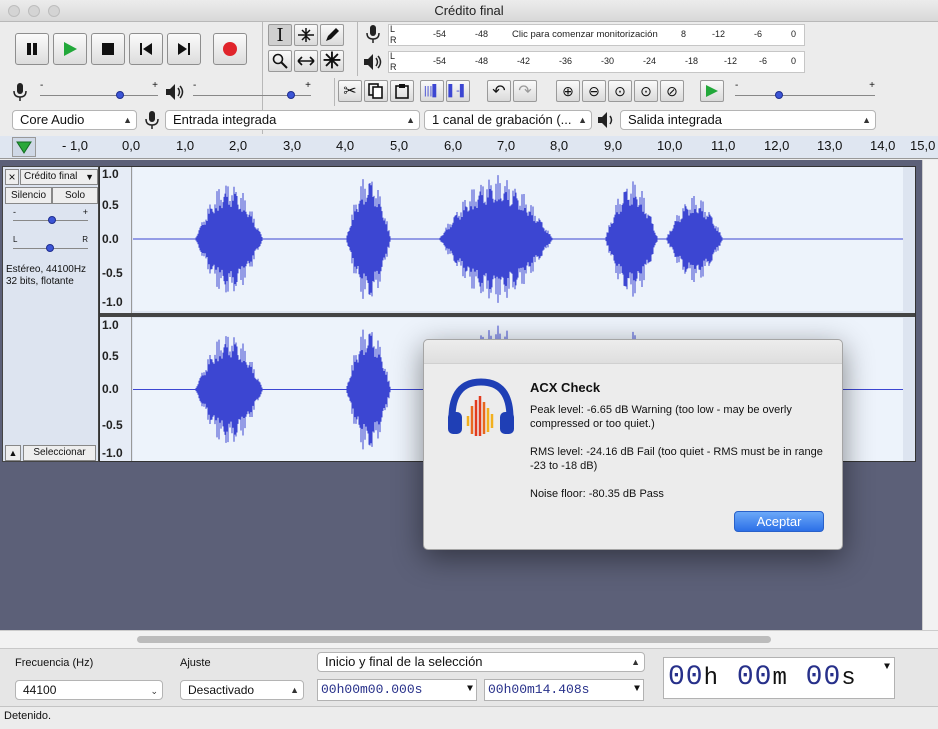  Describe the element at coordinates (779, 678) in the screenshot. I see `audio-position-time: 00h 00m 00s ▼` at that location.